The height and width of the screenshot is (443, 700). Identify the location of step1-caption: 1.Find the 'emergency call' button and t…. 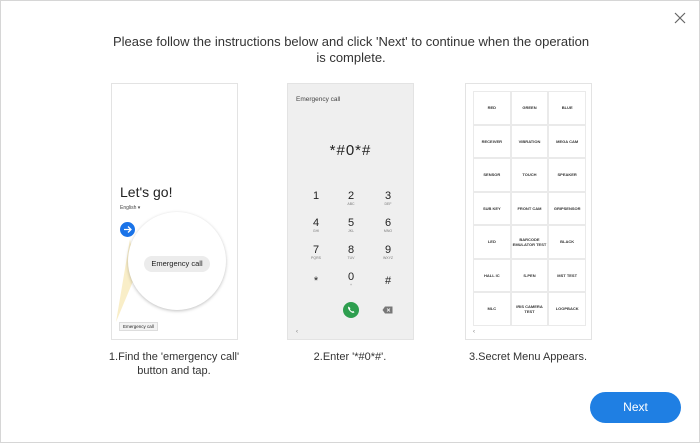
(174, 364).